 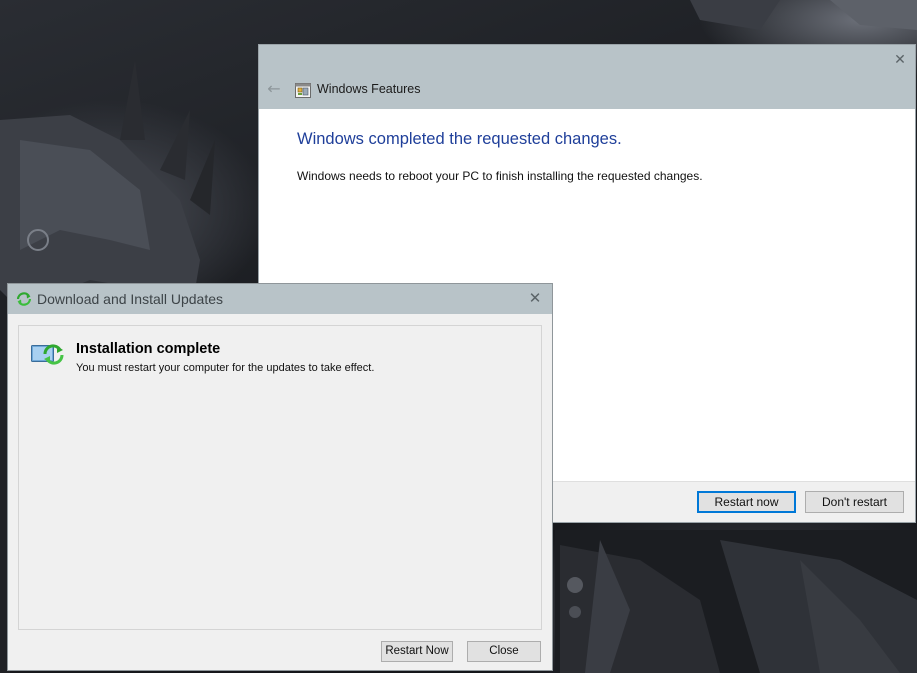 What do you see at coordinates (854, 502) in the screenshot?
I see `dont-restart-button: Don't restart` at bounding box center [854, 502].